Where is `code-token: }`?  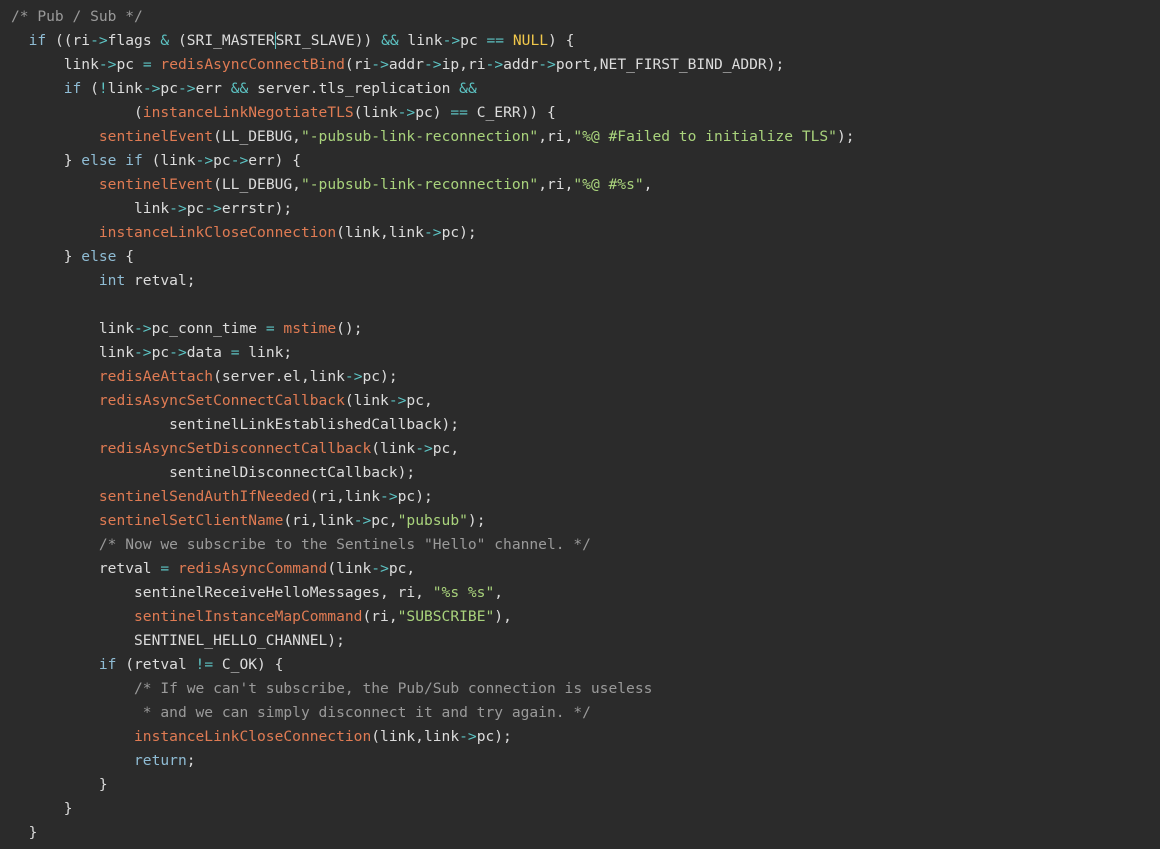 code-token: } is located at coordinates (46, 160).